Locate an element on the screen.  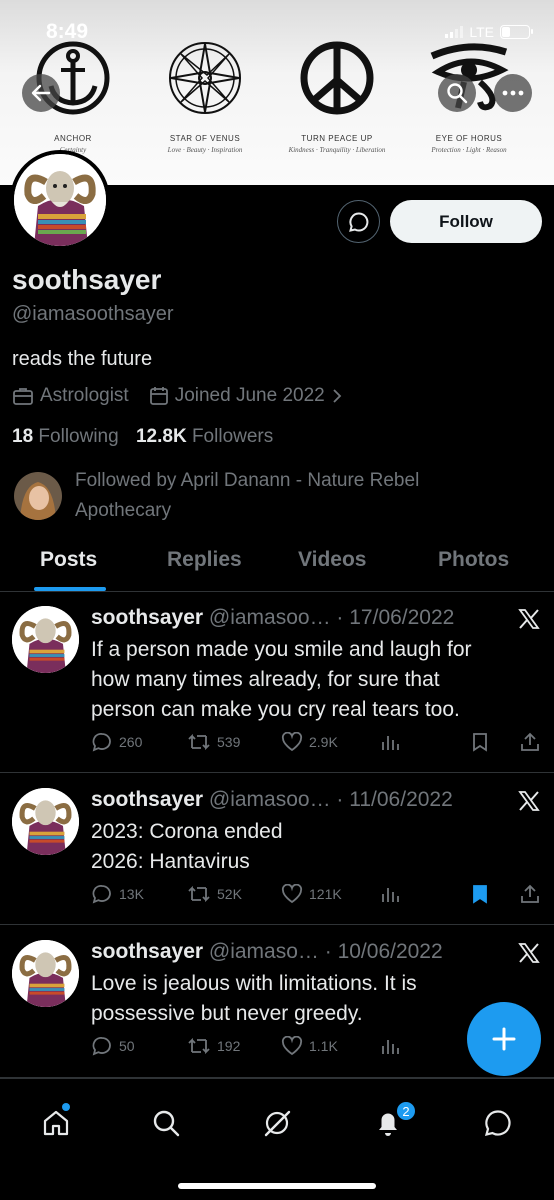
home-indicator is located at coordinates (277, 1186).